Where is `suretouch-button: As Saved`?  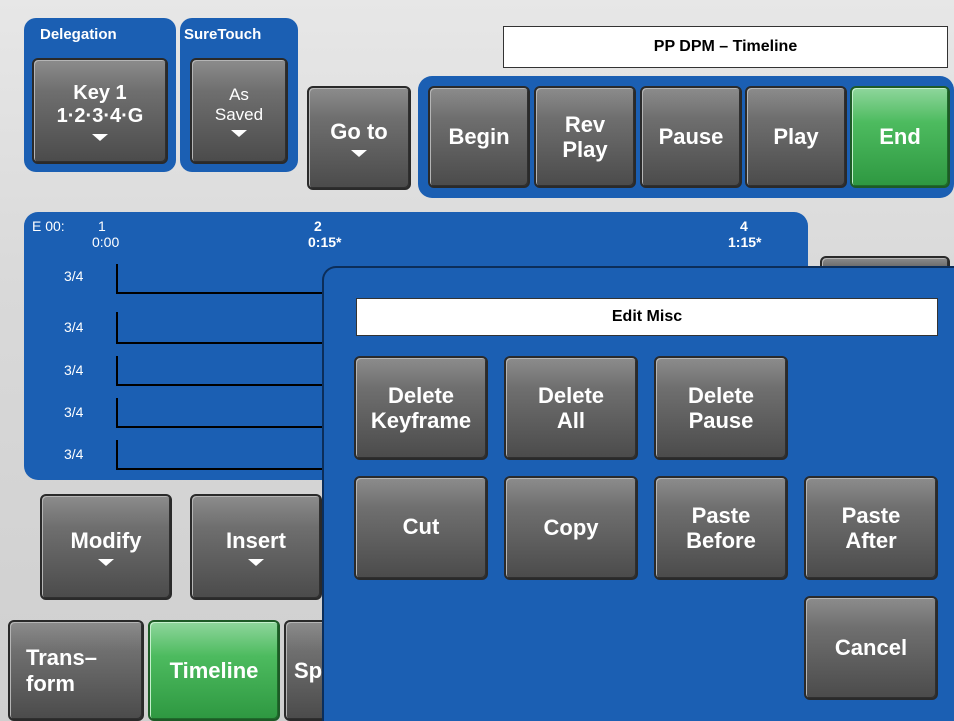 suretouch-button: As Saved is located at coordinates (239, 111).